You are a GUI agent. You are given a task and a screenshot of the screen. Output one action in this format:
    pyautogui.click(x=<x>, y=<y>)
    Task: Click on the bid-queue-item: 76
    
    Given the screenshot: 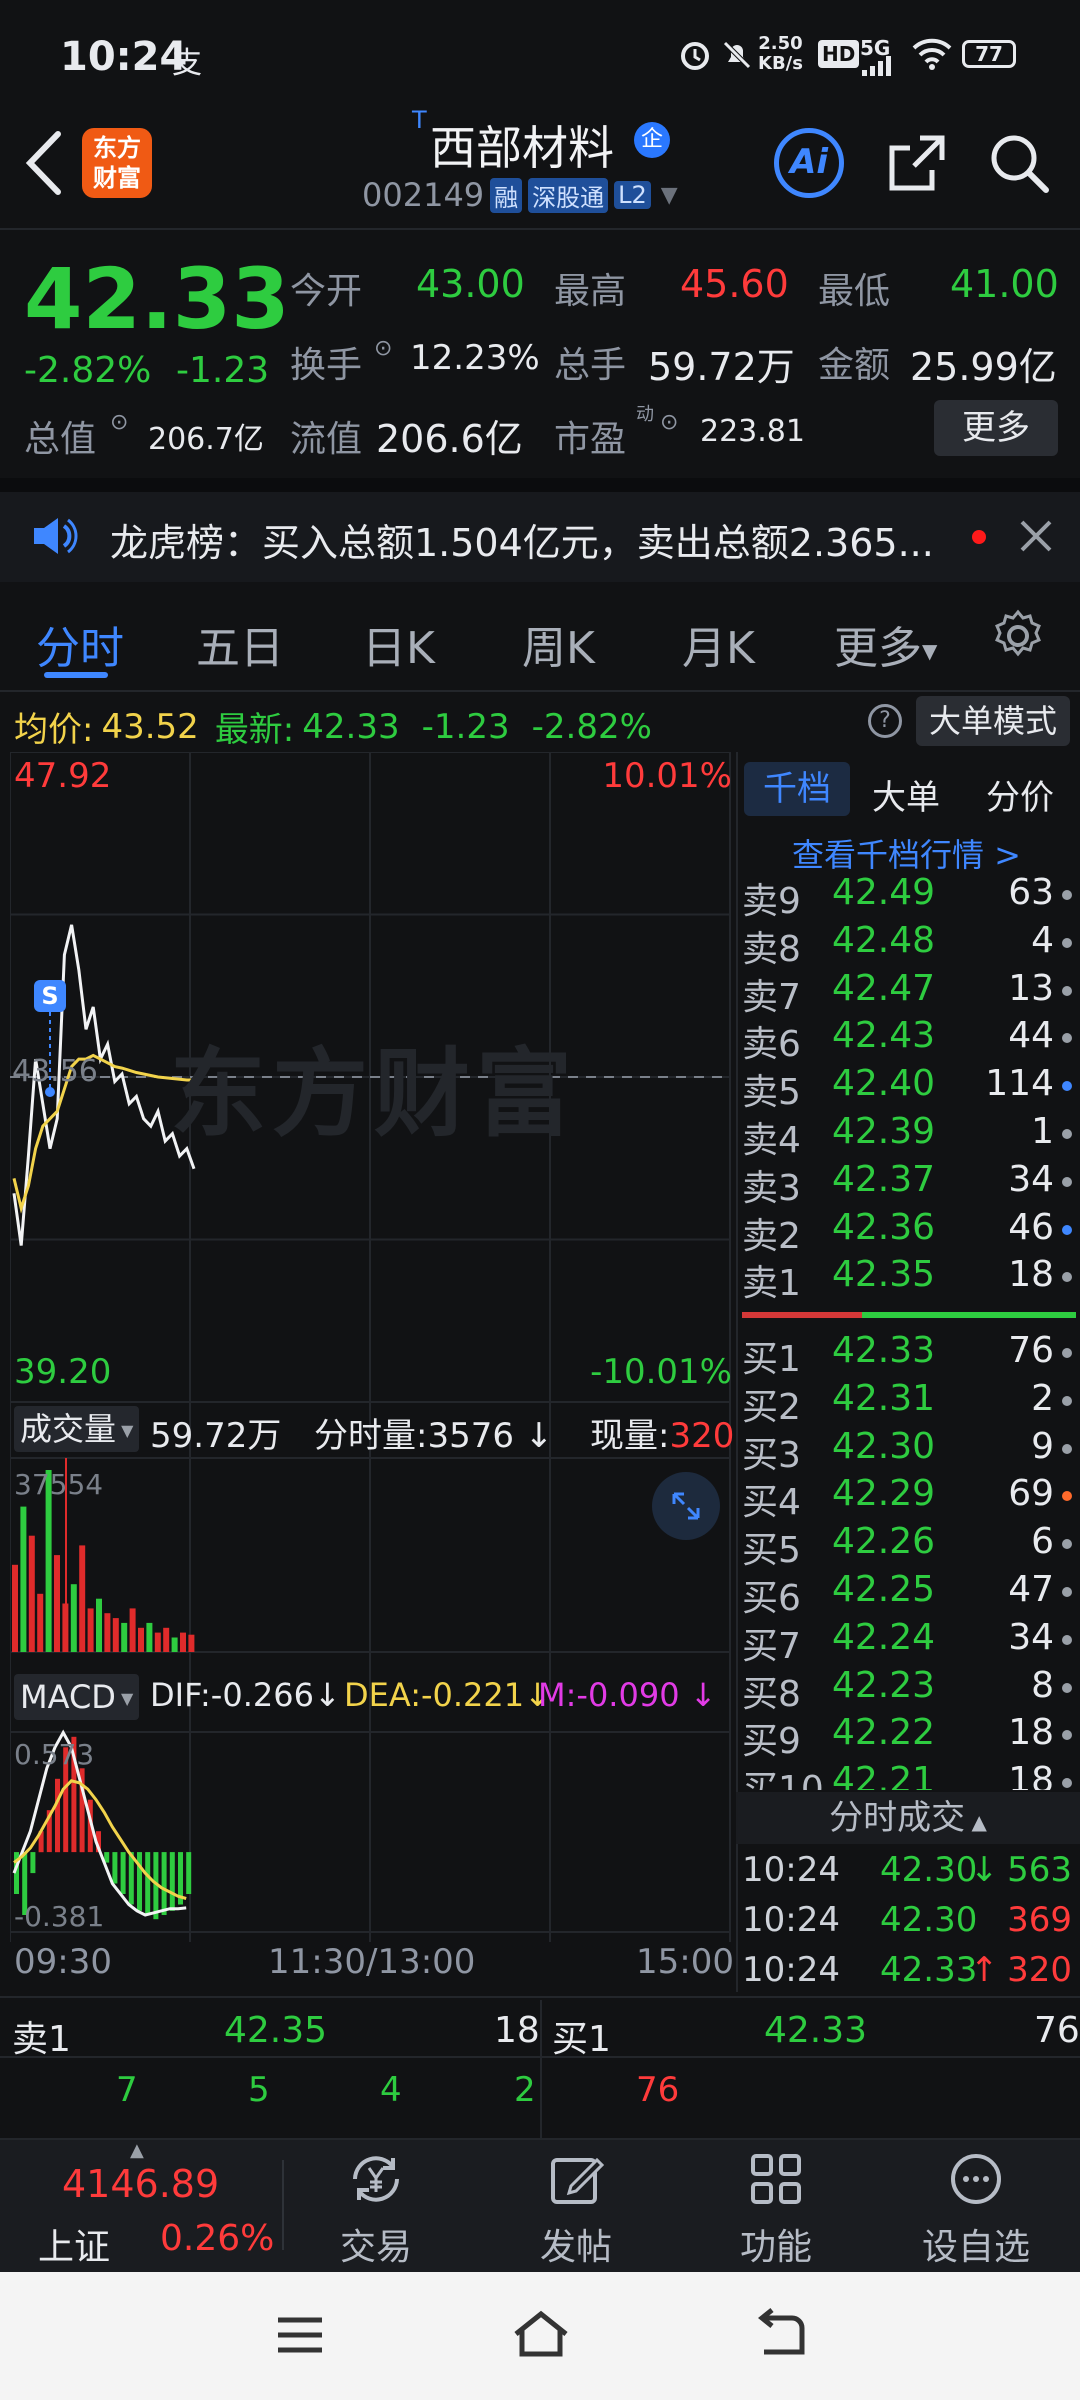 What is the action you would take?
    pyautogui.click(x=658, y=2090)
    